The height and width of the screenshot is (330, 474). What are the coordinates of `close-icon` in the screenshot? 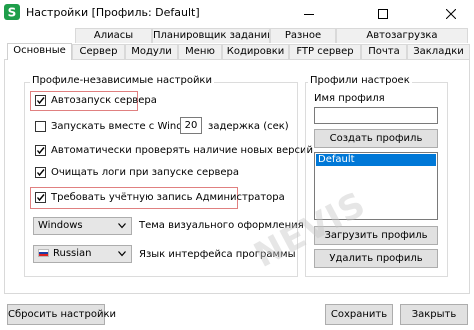 It's located at (451, 14).